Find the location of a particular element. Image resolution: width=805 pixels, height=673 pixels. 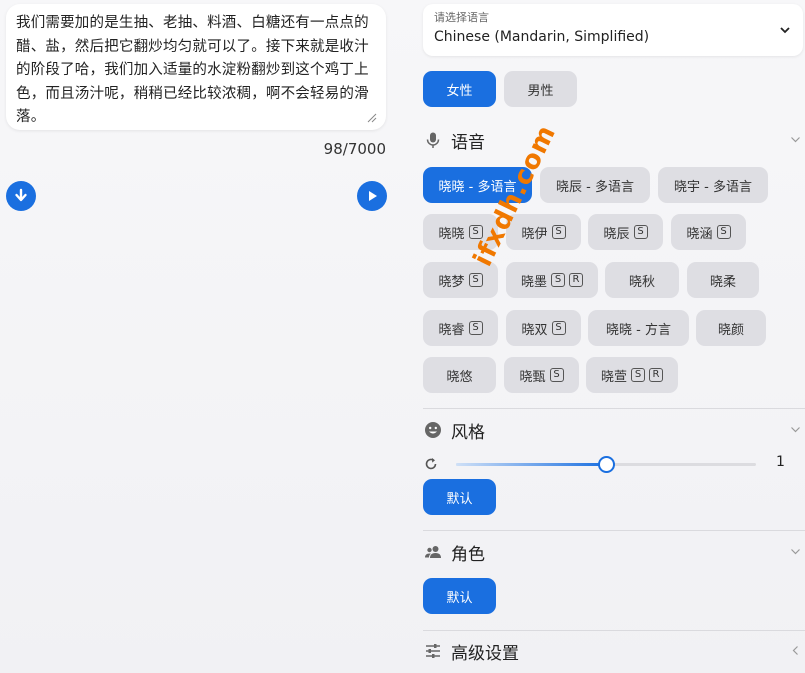

reset-icon is located at coordinates (431, 464).